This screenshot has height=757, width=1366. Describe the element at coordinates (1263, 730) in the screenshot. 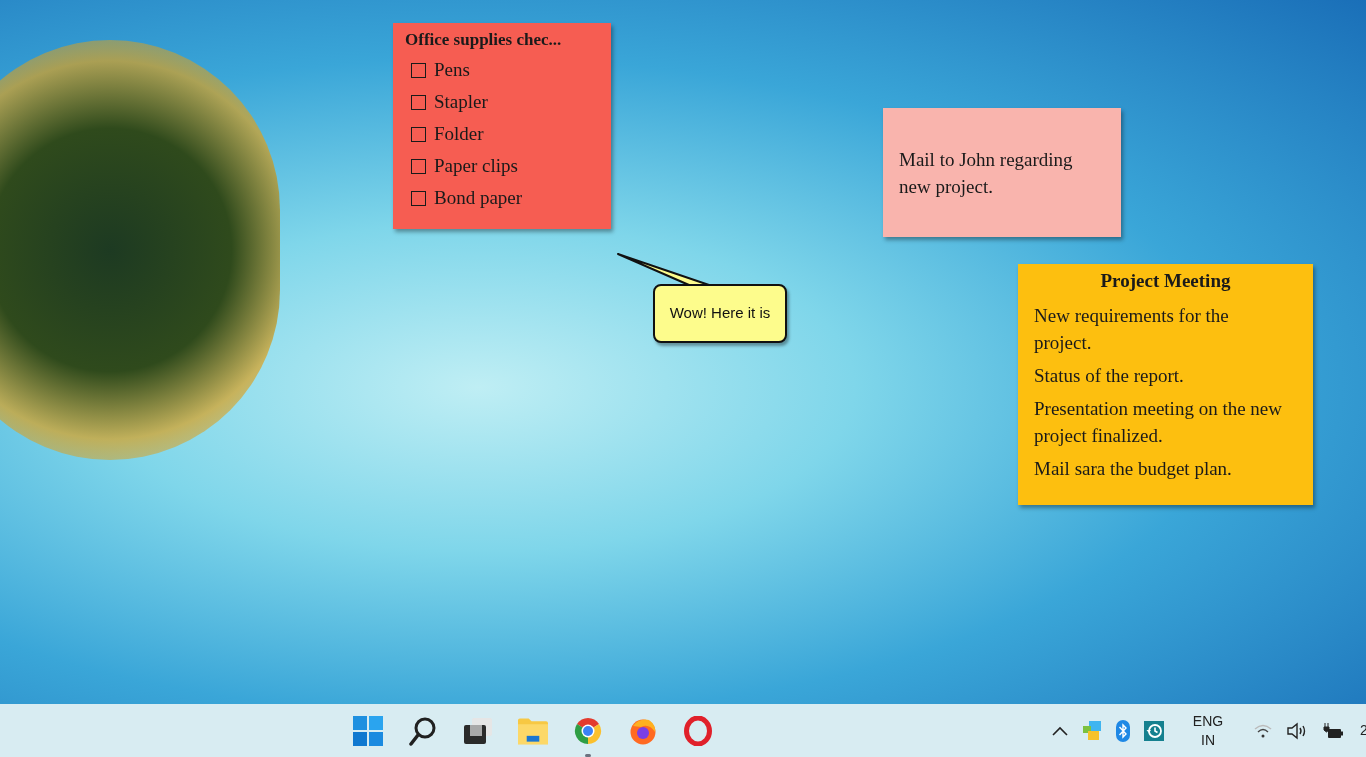

I see `wifi-icon` at that location.